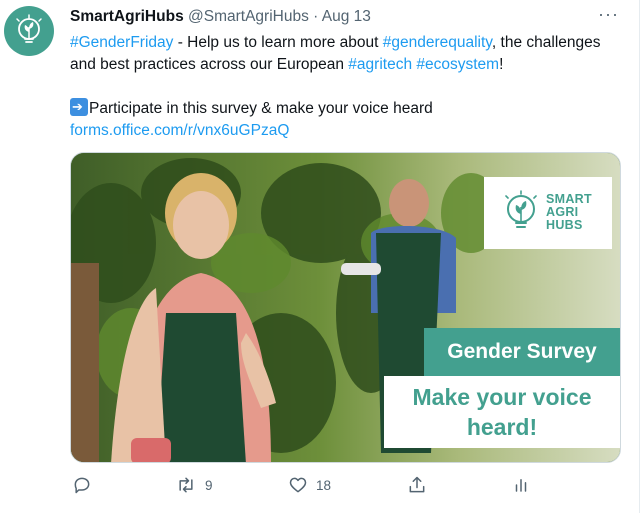  I want to click on analytics-button, so click(521, 485).